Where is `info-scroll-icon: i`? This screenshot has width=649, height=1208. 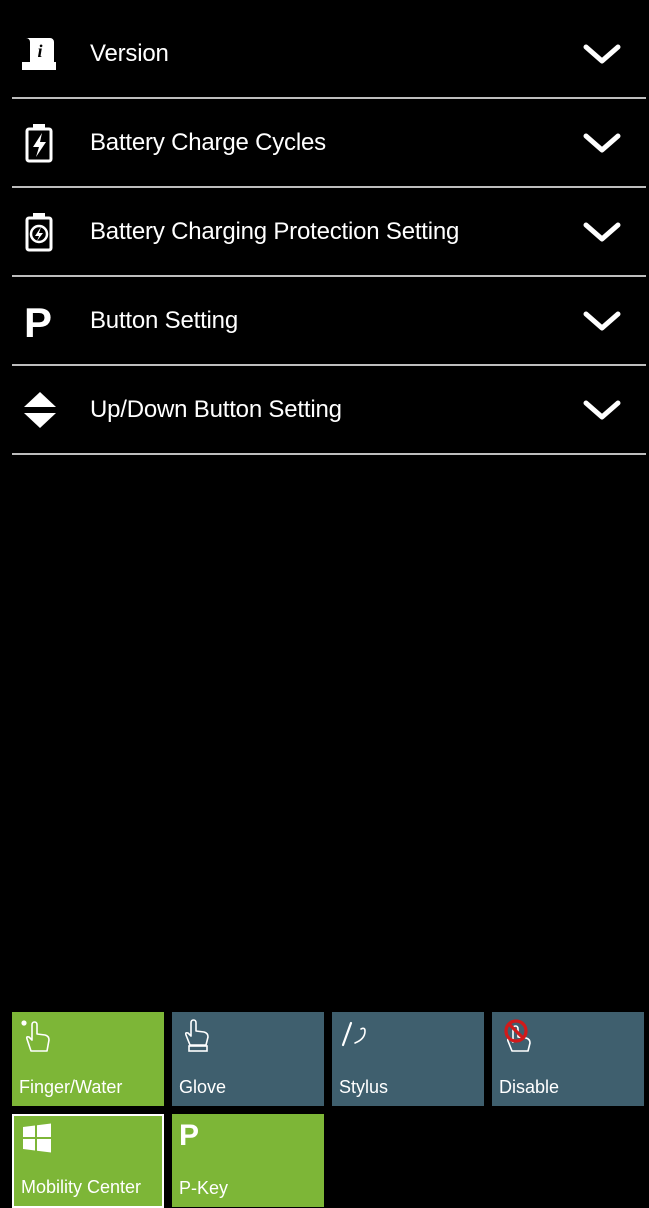 info-scroll-icon: i is located at coordinates (40, 54).